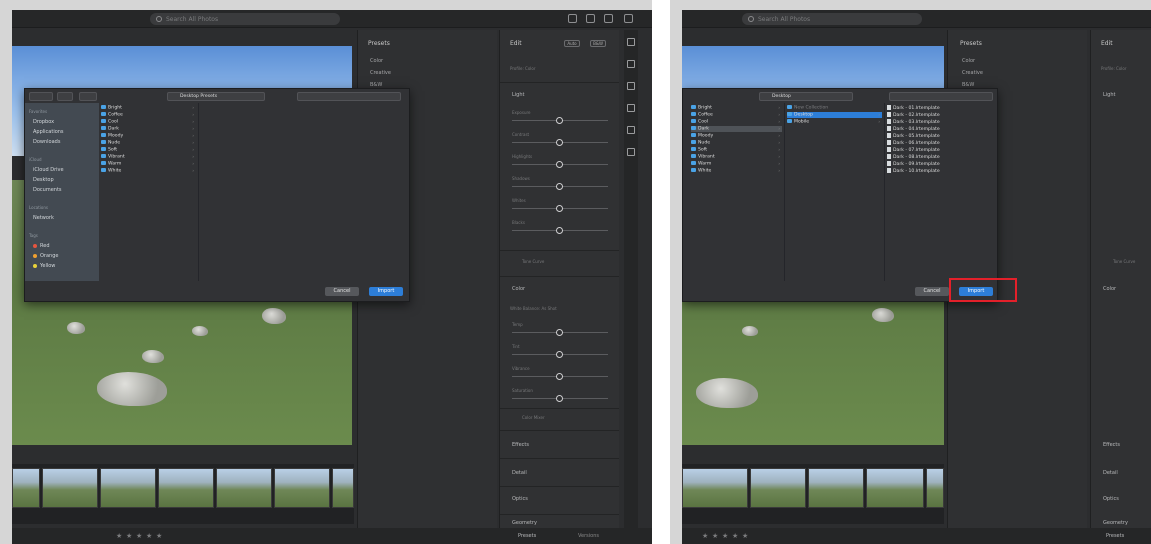 This screenshot has width=1151, height=544. I want to click on detail-section: Detail, so click(1110, 473).